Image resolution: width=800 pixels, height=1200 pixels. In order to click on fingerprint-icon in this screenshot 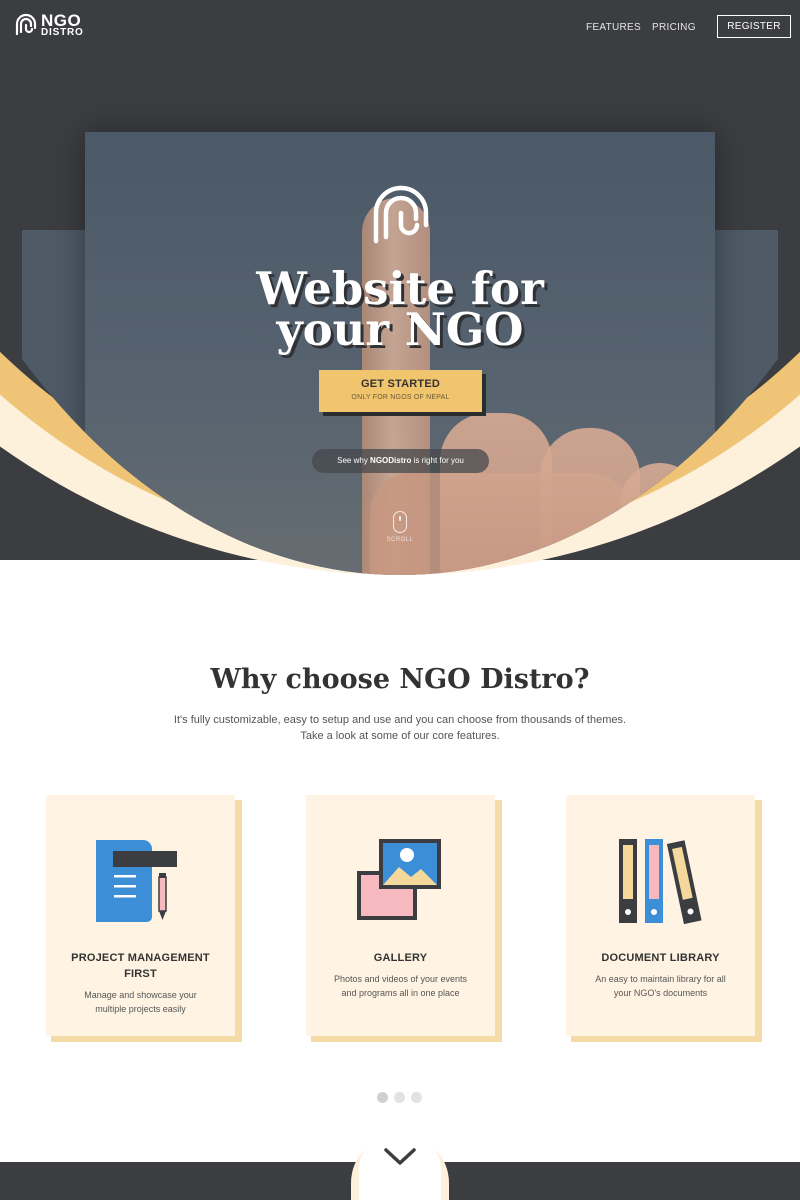, I will do `click(401, 214)`.